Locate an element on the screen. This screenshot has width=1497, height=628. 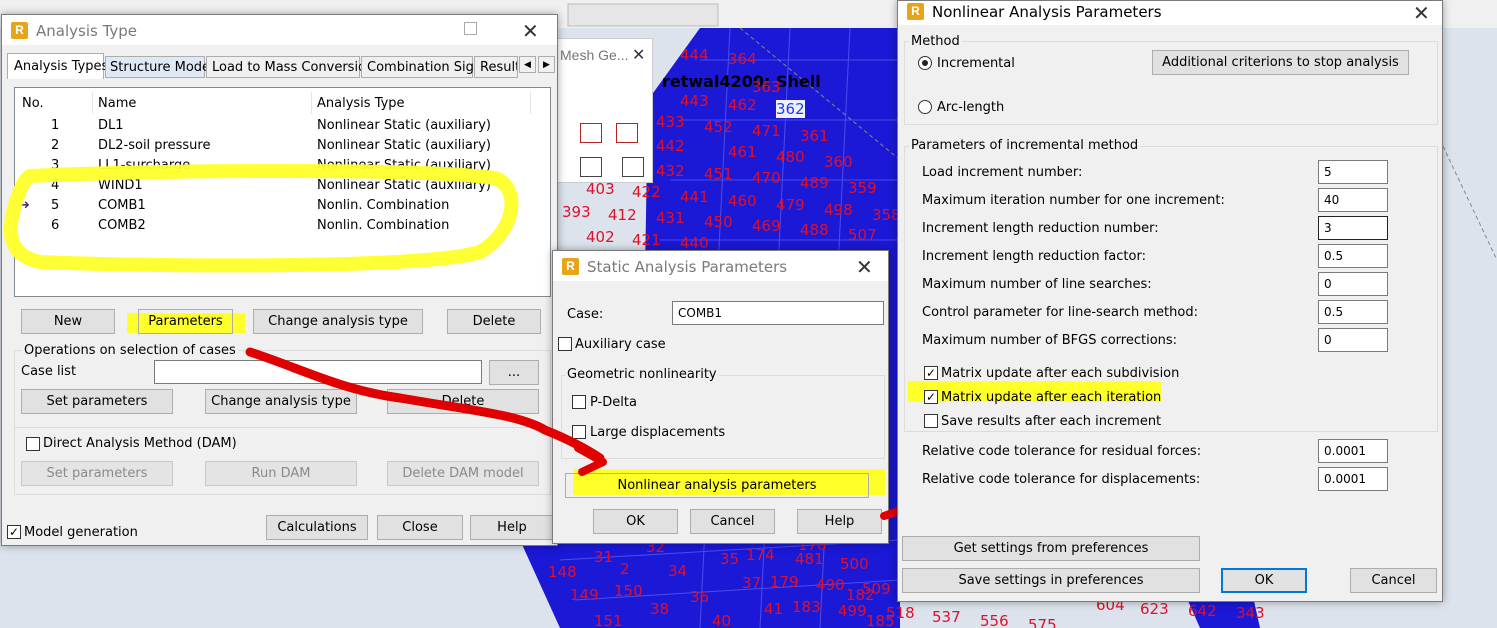
additional-criterions-button: Additional criterions to stop analysis is located at coordinates (1280, 62).